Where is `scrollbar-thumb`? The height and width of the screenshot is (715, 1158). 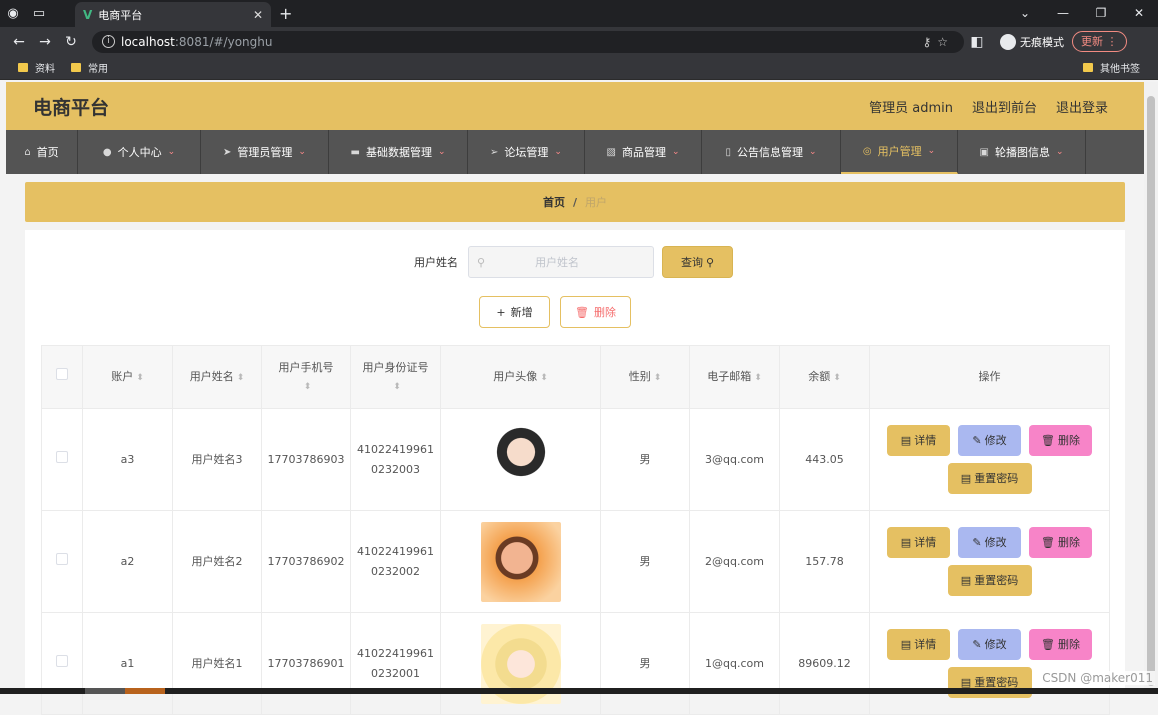 scrollbar-thumb is located at coordinates (1151, 391).